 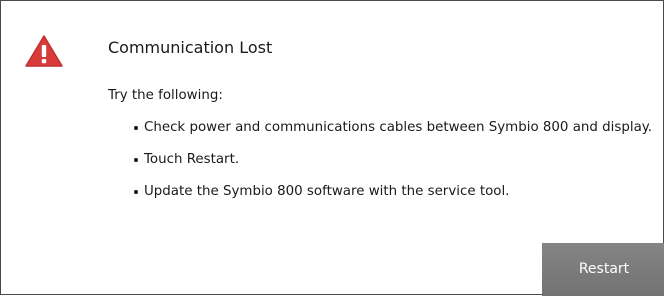 What do you see at coordinates (44, 51) in the screenshot?
I see `warning-icon` at bounding box center [44, 51].